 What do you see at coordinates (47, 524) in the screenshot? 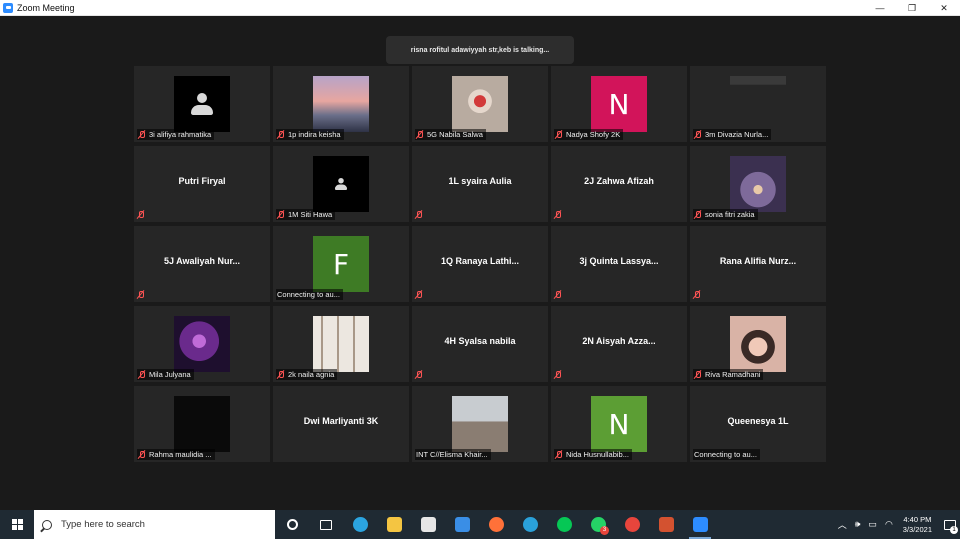
I see `search-icon` at bounding box center [47, 524].